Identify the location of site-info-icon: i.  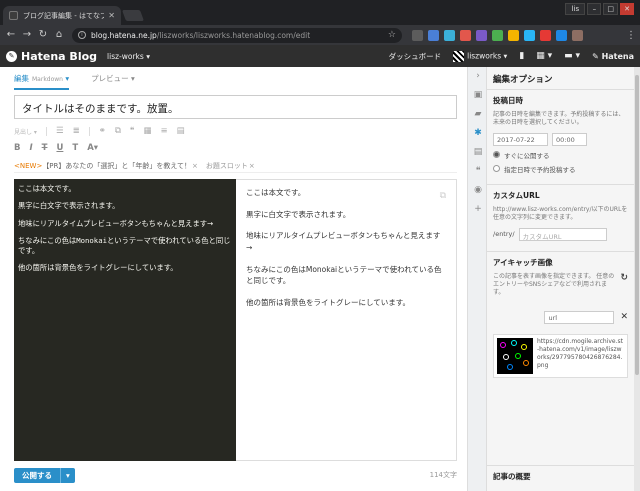
(82, 35).